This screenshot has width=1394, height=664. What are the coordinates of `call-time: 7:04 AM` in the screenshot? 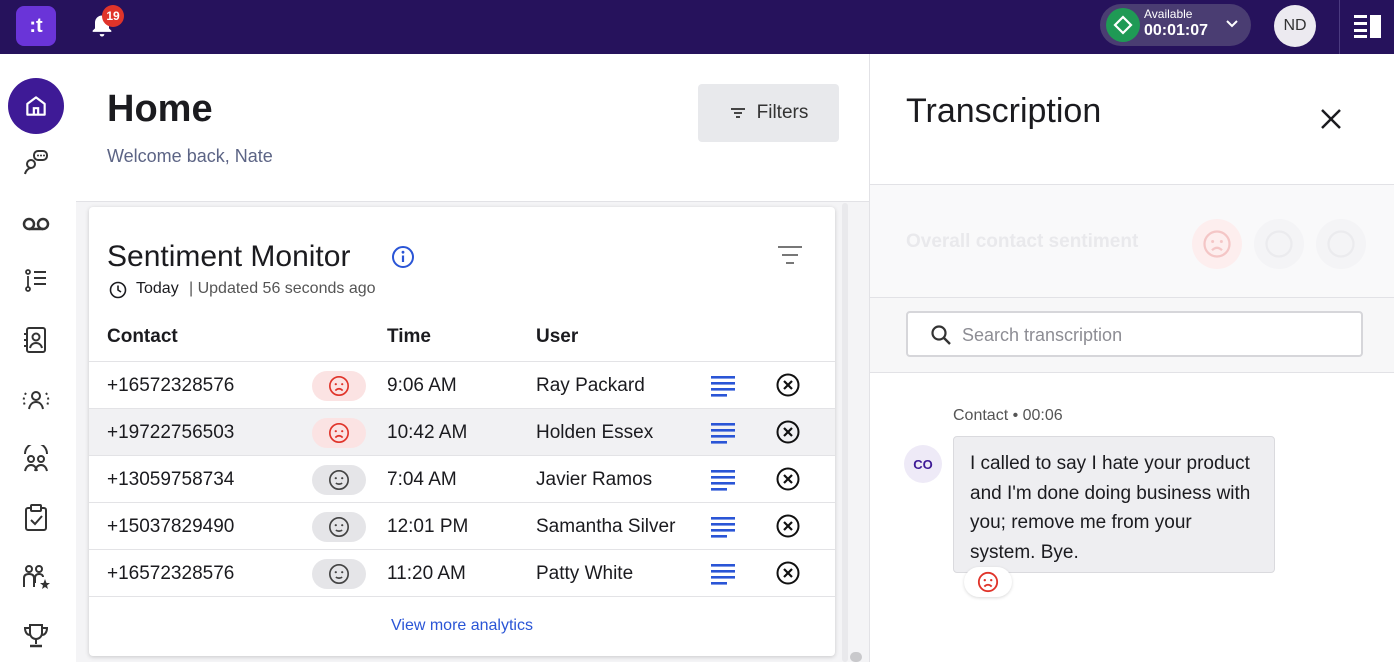 It's located at (422, 479).